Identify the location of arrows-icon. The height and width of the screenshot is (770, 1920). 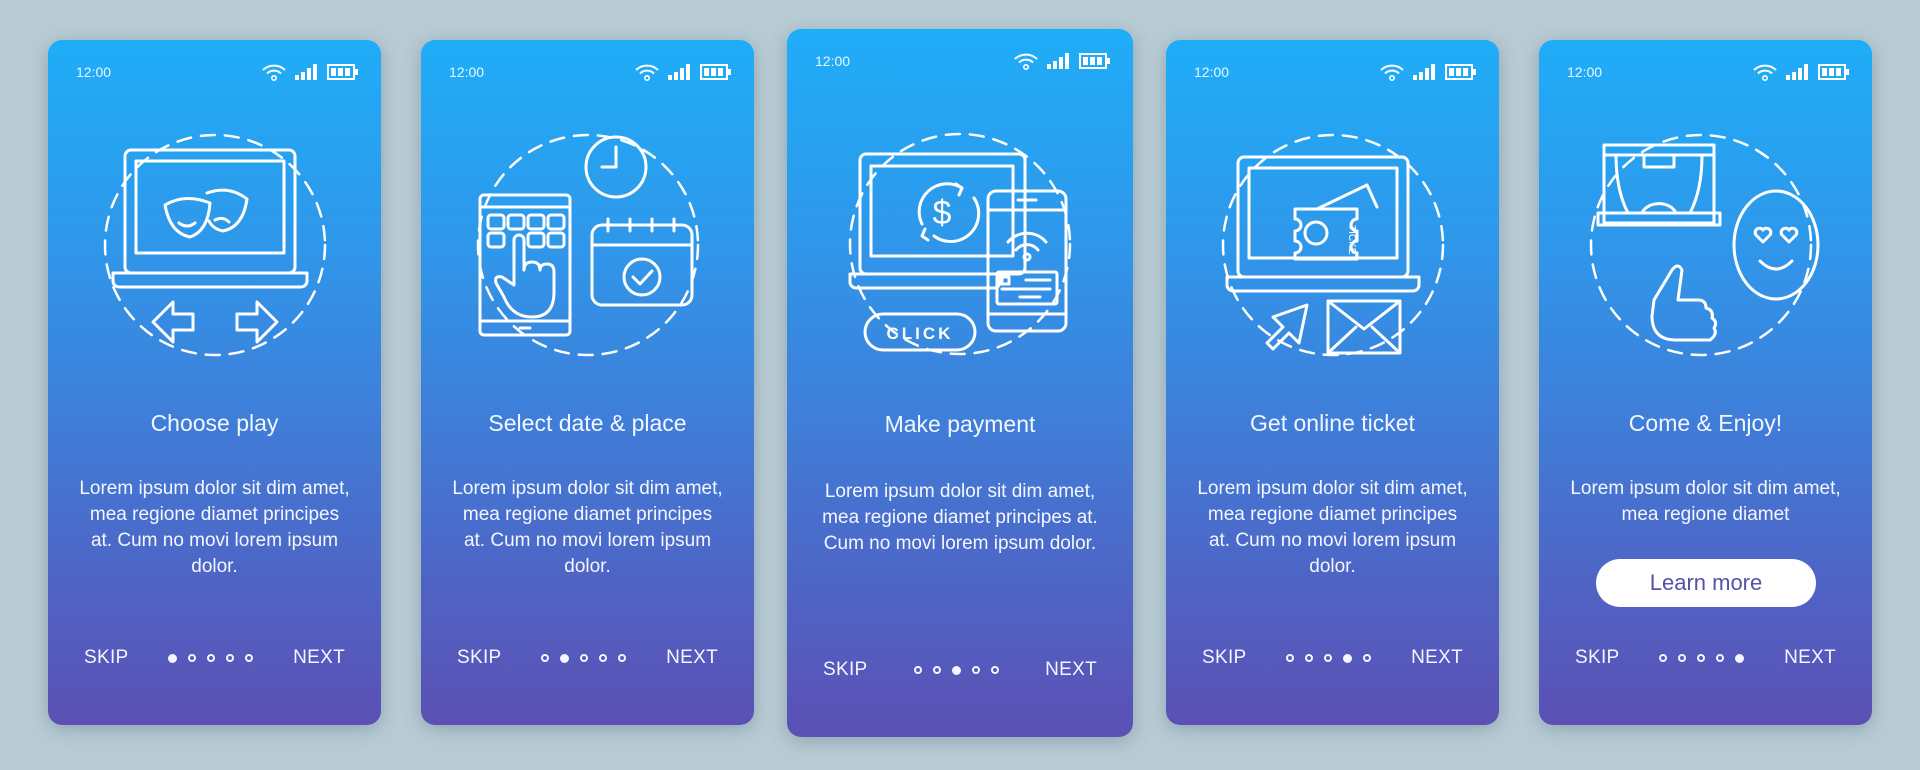
(214, 322).